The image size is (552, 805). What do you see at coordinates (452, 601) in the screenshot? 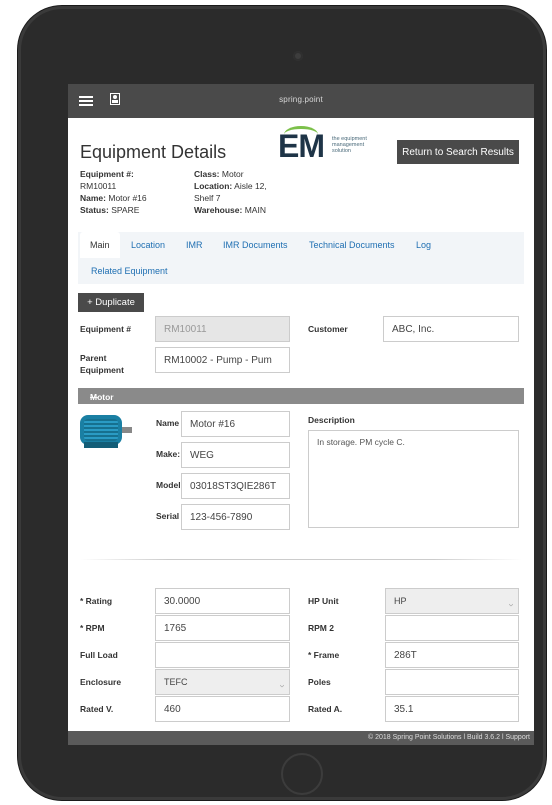
I see `hp-unit-select: HP` at bounding box center [452, 601].